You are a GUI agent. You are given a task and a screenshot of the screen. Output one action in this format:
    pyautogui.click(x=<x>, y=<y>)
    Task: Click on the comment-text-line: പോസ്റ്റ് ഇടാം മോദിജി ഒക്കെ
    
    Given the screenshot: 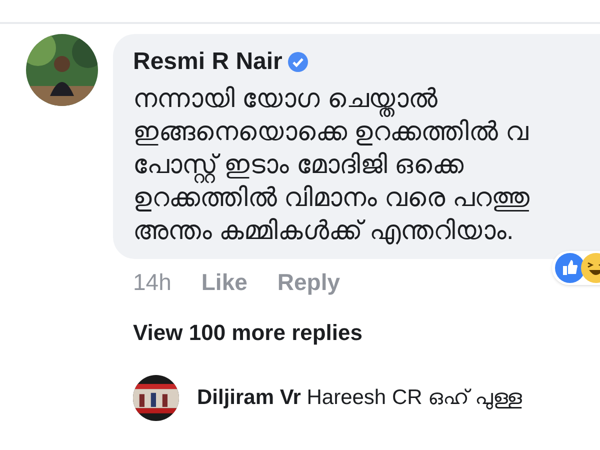 What is the action you would take?
    pyautogui.click(x=366, y=164)
    